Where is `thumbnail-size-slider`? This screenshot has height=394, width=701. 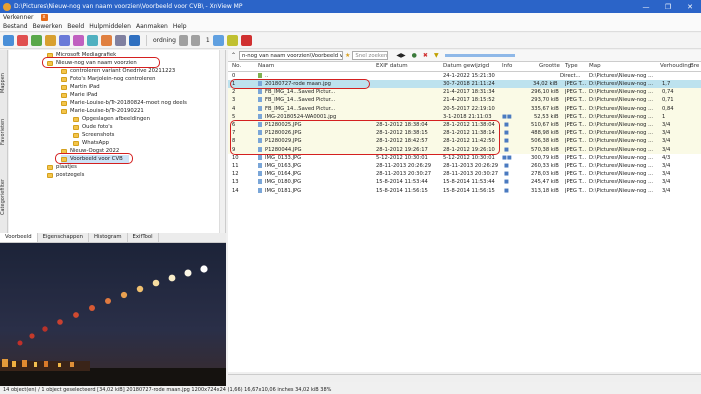
thumbnail-size-slider is located at coordinates (479, 55).